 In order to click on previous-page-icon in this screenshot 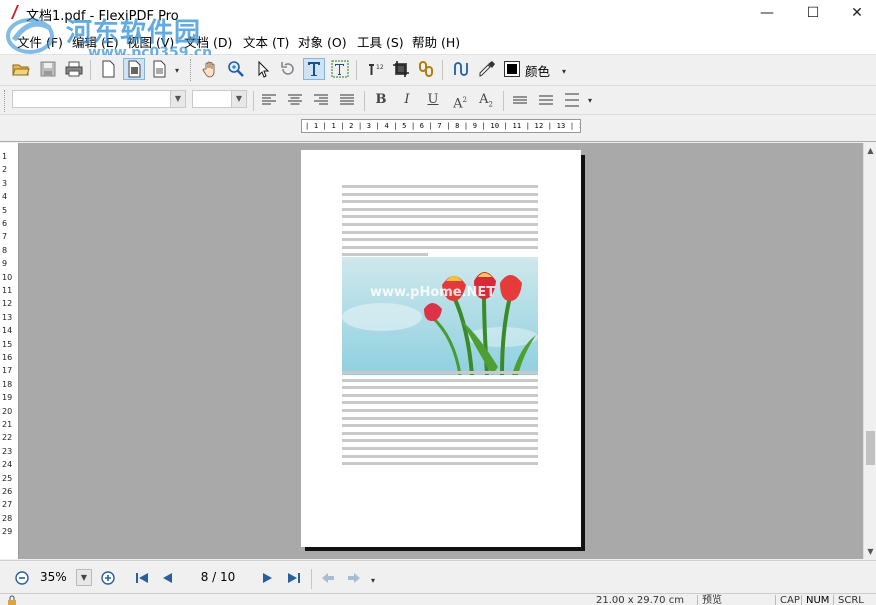, I will do `click(167, 578)`.